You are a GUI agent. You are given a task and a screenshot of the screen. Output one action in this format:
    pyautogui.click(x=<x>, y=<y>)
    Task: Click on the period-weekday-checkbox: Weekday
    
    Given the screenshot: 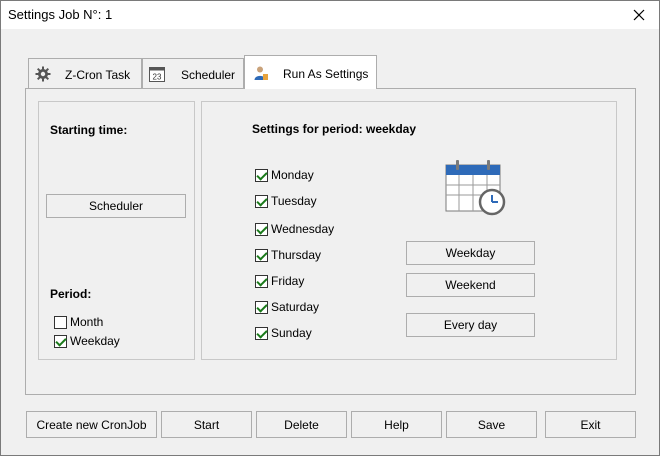 What is the action you would take?
    pyautogui.click(x=87, y=341)
    